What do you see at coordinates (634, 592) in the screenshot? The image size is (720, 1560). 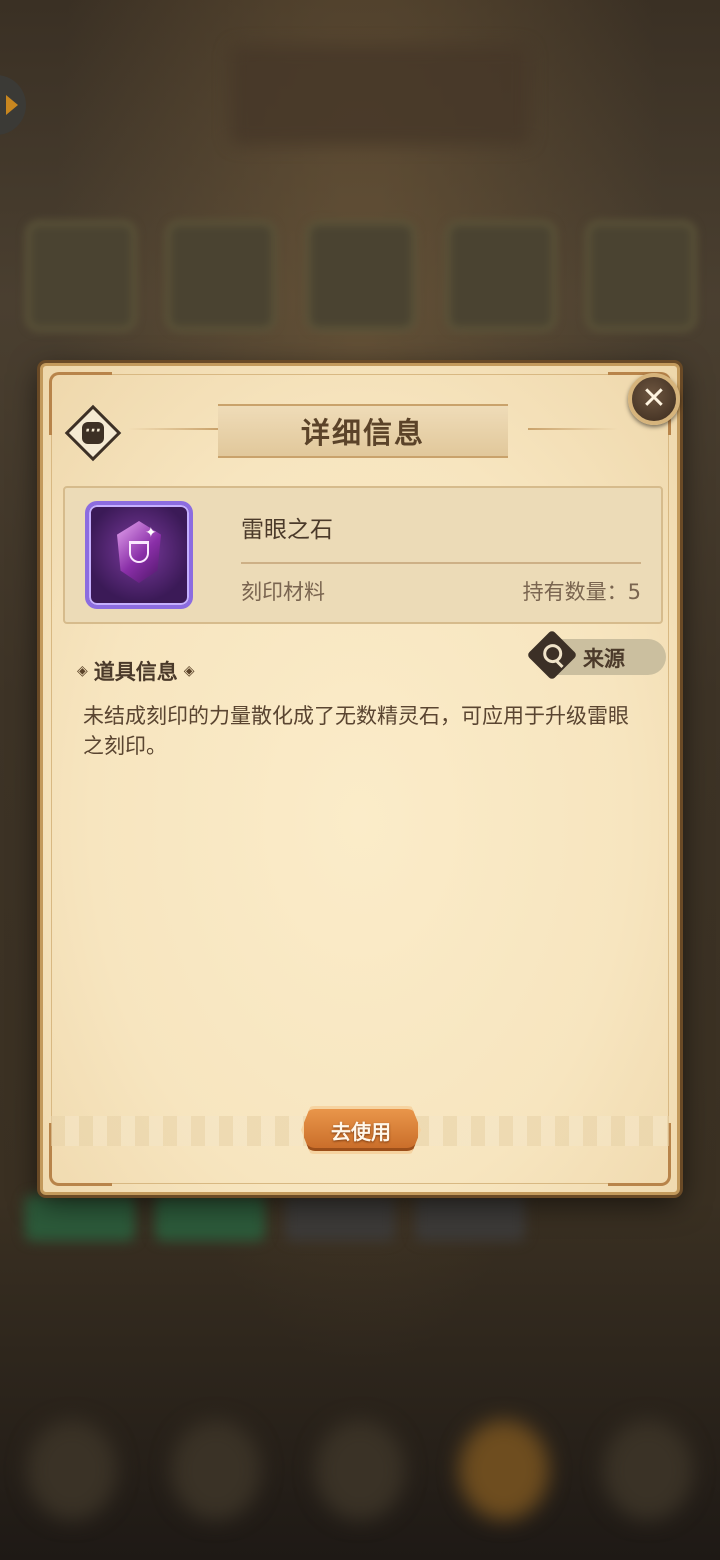 I see `item-count-value: 5` at bounding box center [634, 592].